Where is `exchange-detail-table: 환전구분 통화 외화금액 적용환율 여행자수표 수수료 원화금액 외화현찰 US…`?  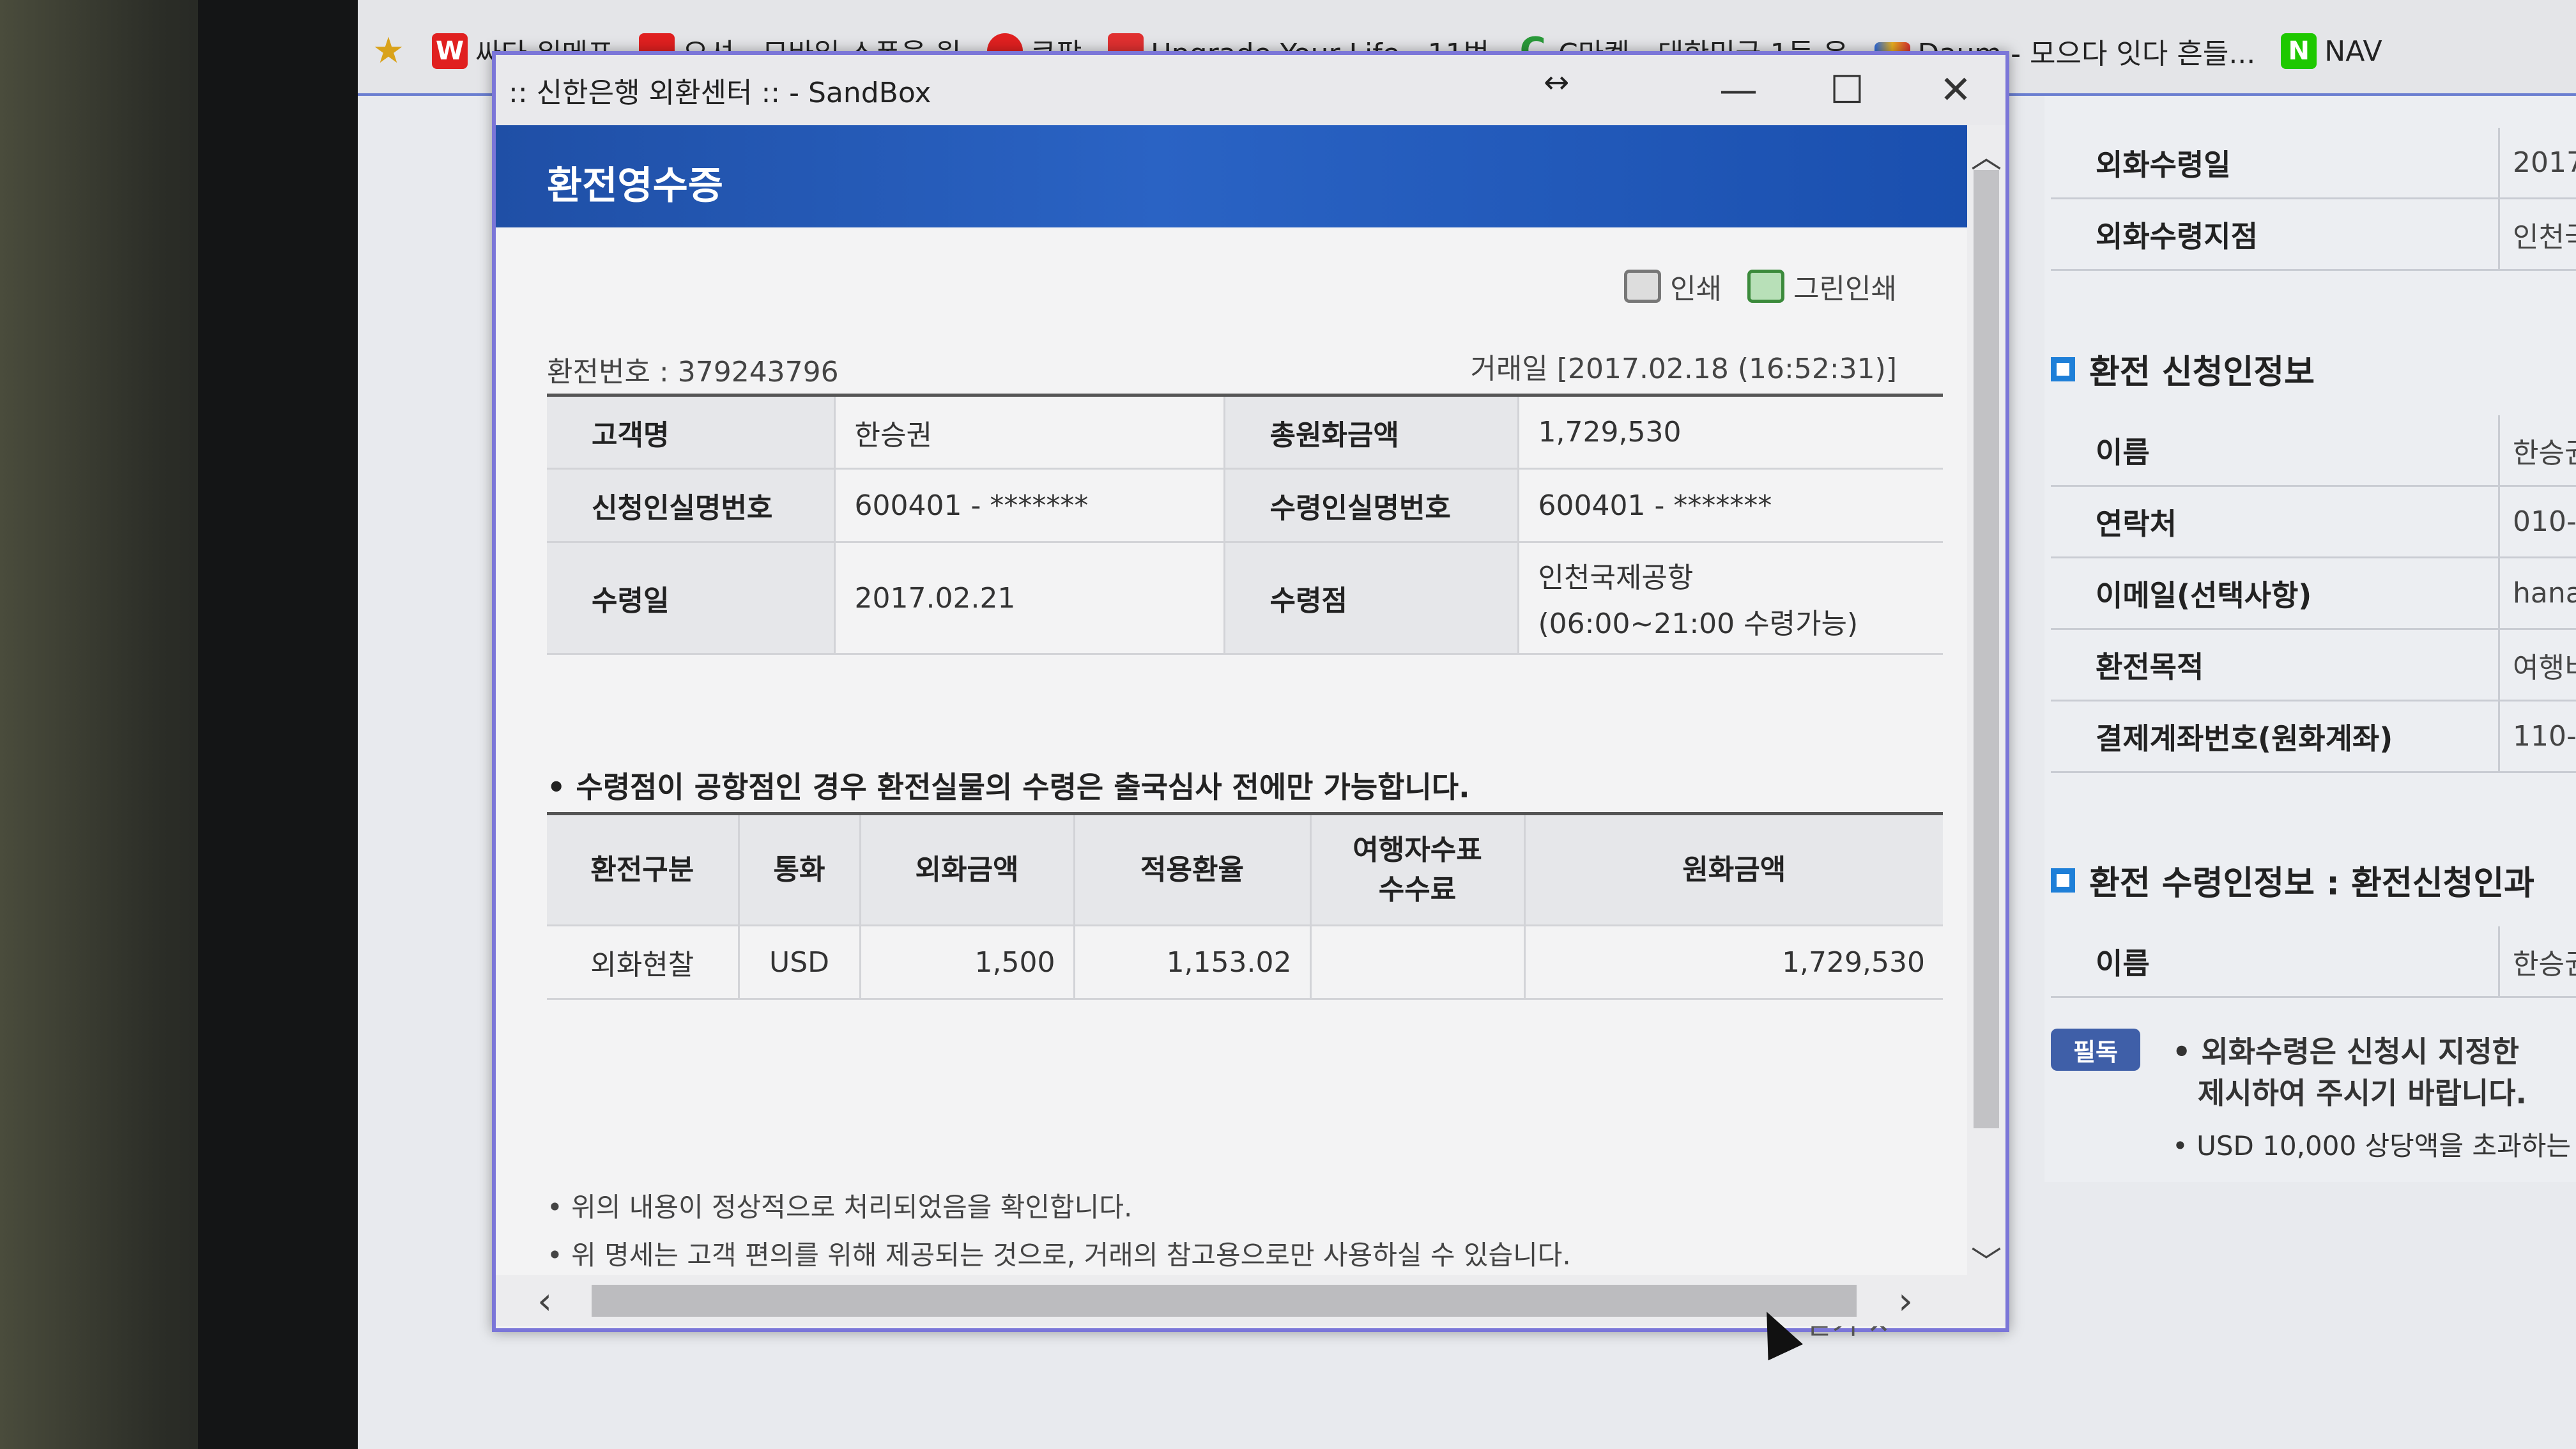
exchange-detail-table: 환전구분 통화 외화금액 적용환율 여행자수표 수수료 원화금액 외화현찰 US… is located at coordinates (1245, 906).